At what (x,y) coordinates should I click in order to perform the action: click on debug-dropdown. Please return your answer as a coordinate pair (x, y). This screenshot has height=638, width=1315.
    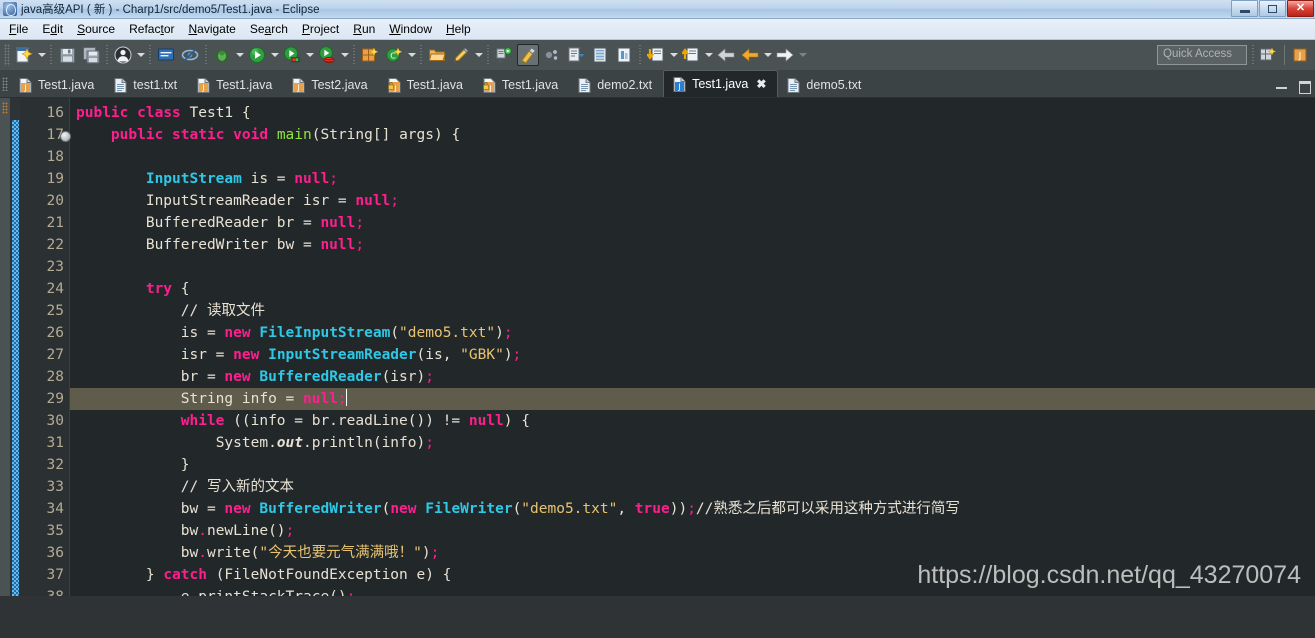
    Looking at the image, I should click on (239, 55).